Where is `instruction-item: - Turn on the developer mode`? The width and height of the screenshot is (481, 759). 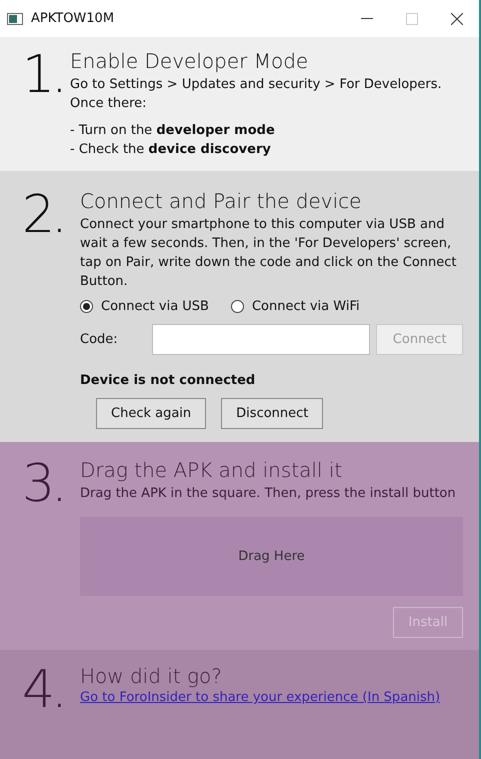
instruction-item: - Turn on the developer mode is located at coordinates (173, 131).